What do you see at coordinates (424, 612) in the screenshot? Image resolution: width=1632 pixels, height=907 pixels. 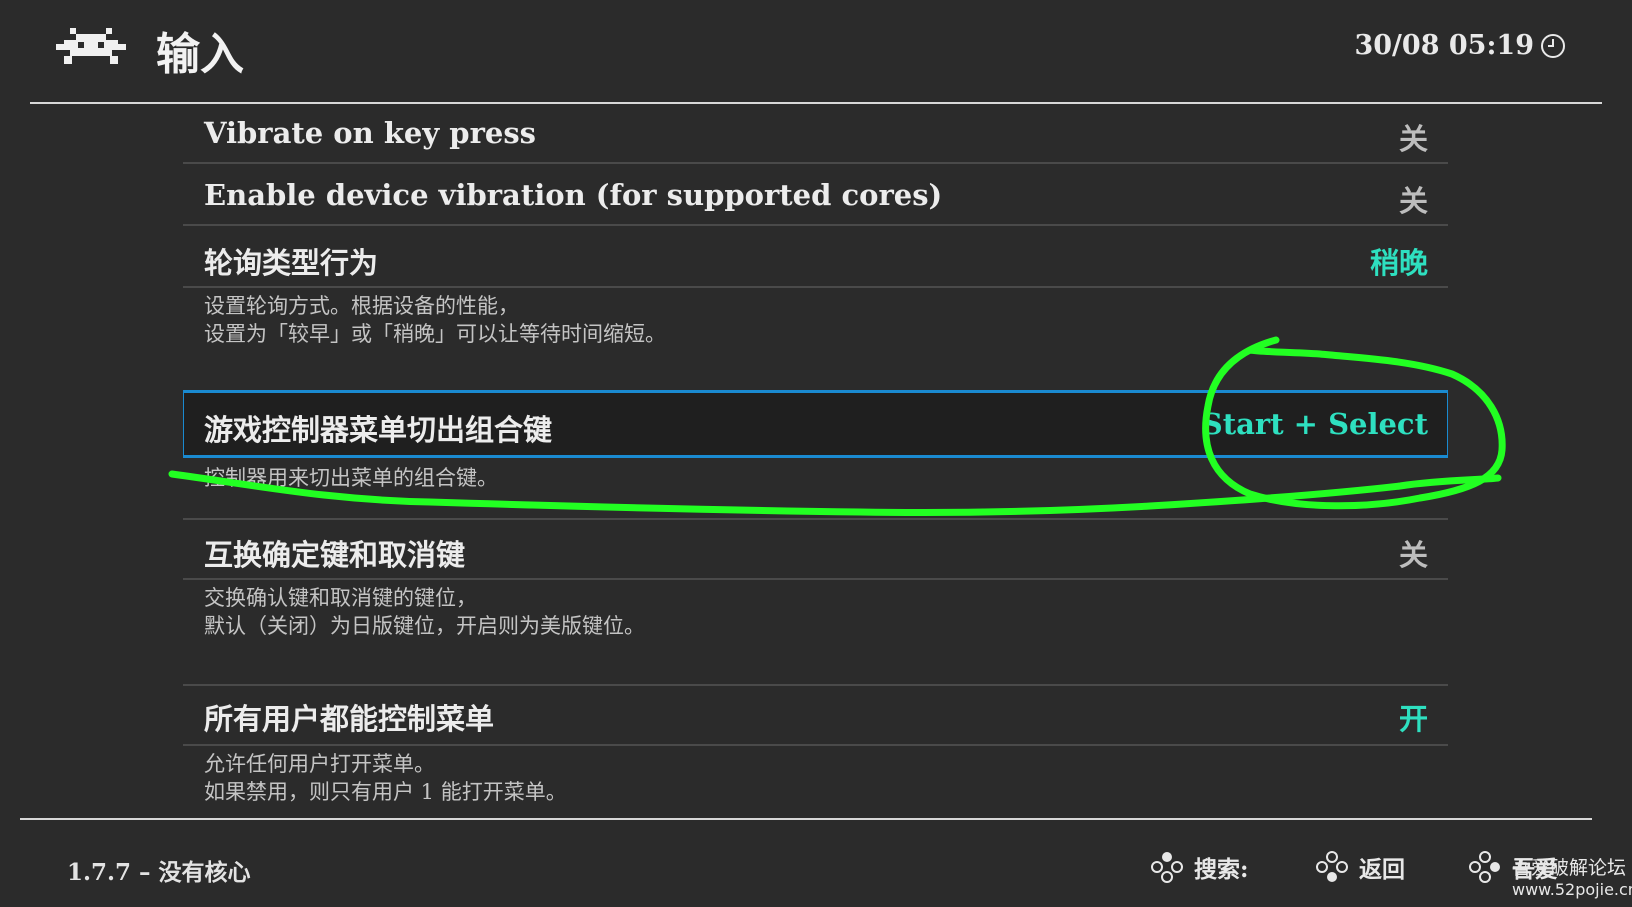 I see `setting-description: 交换确认键和取消键的键位， 默认（关闭）为日版键位，开启则为美版键位。` at bounding box center [424, 612].